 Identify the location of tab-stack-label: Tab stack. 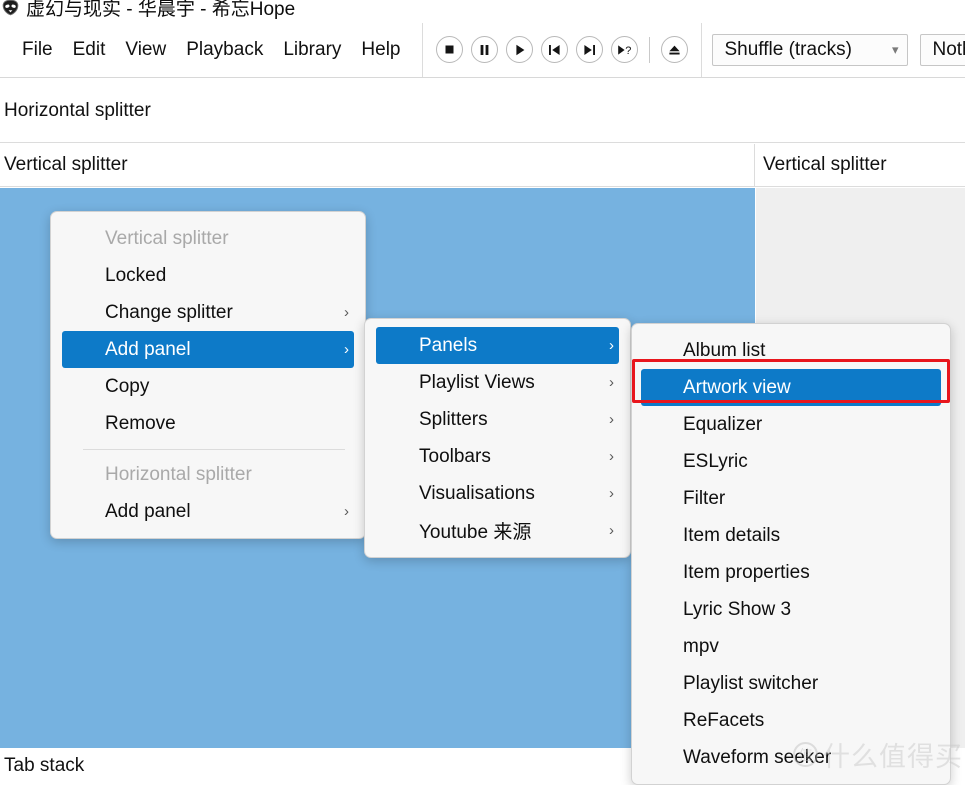
(44, 765).